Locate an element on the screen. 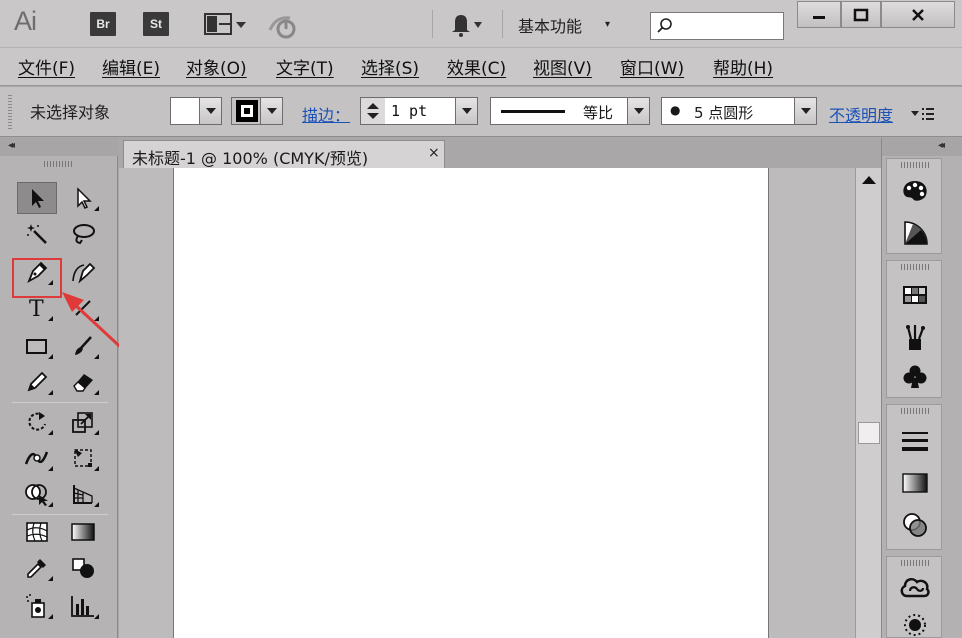 The height and width of the screenshot is (638, 962). menu-select: 选择(S) is located at coordinates (390, 66).